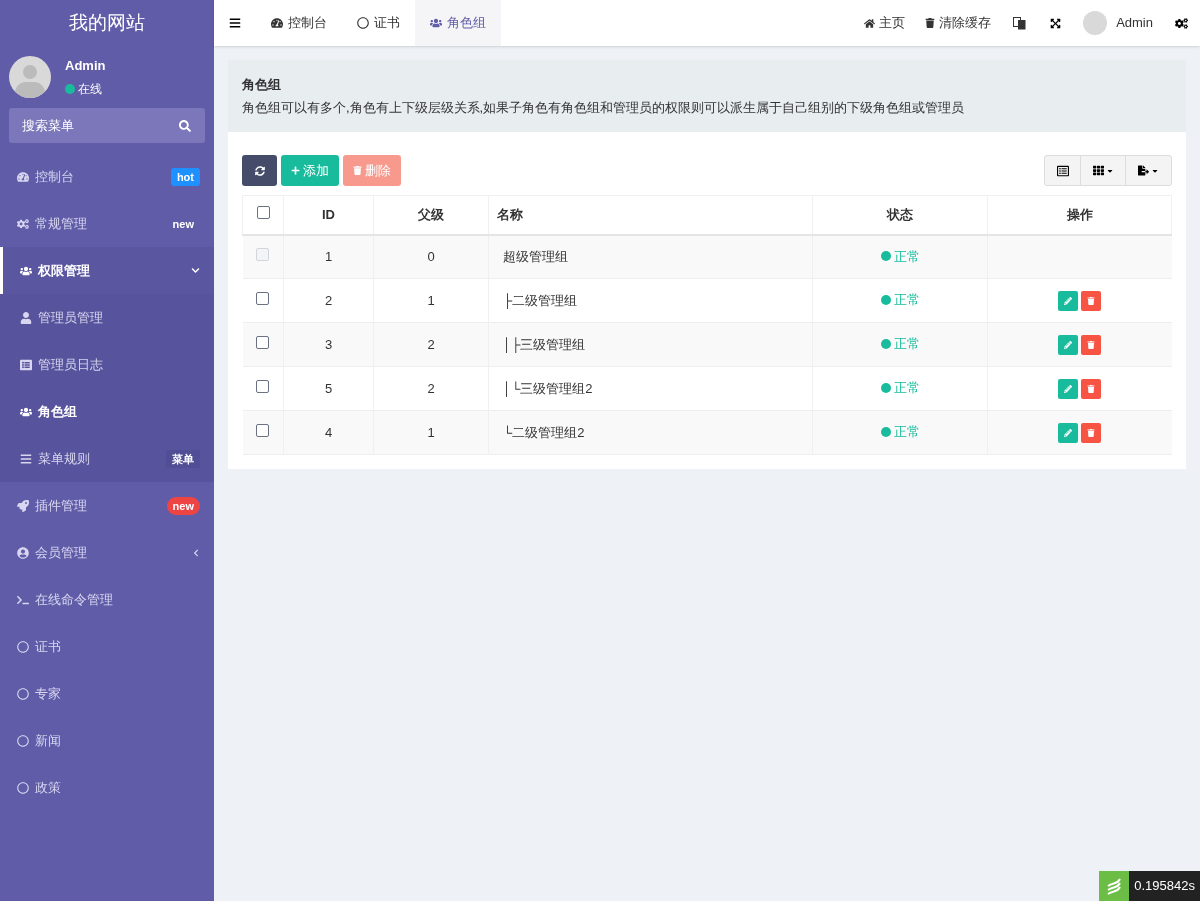 The height and width of the screenshot is (901, 1200). What do you see at coordinates (23, 505) in the screenshot?
I see `rocket-icon` at bounding box center [23, 505].